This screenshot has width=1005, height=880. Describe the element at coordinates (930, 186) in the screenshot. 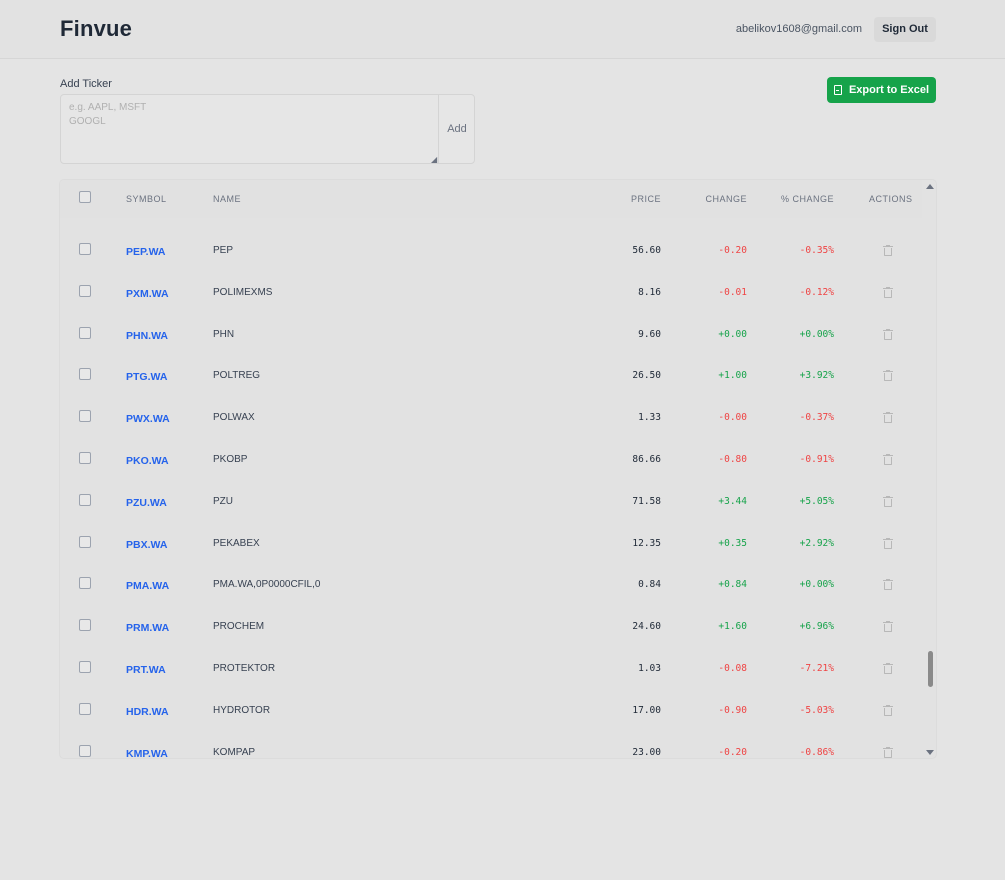

I see `scroll-up-icon` at that location.